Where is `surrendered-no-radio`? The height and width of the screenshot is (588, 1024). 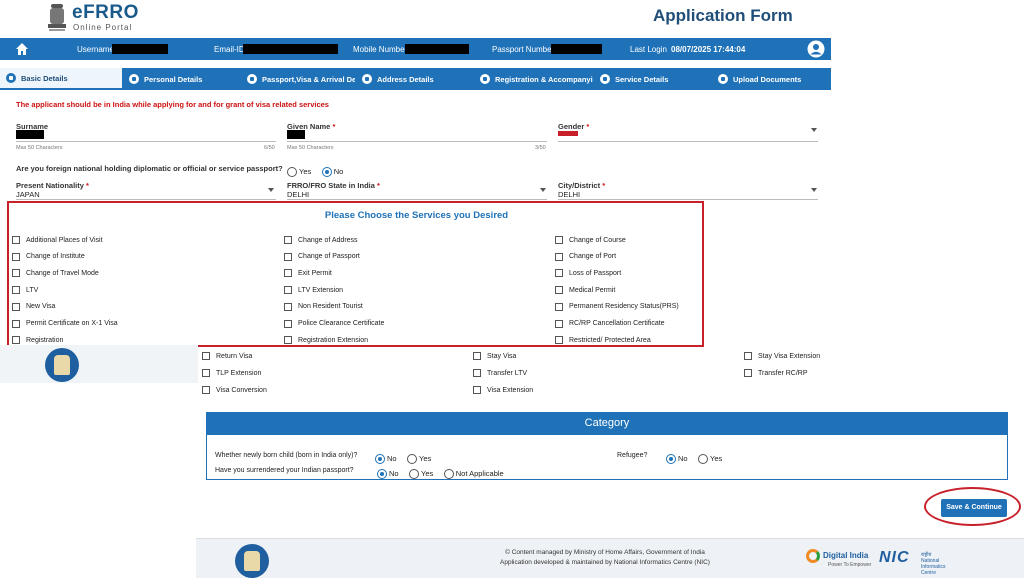 surrendered-no-radio is located at coordinates (382, 473).